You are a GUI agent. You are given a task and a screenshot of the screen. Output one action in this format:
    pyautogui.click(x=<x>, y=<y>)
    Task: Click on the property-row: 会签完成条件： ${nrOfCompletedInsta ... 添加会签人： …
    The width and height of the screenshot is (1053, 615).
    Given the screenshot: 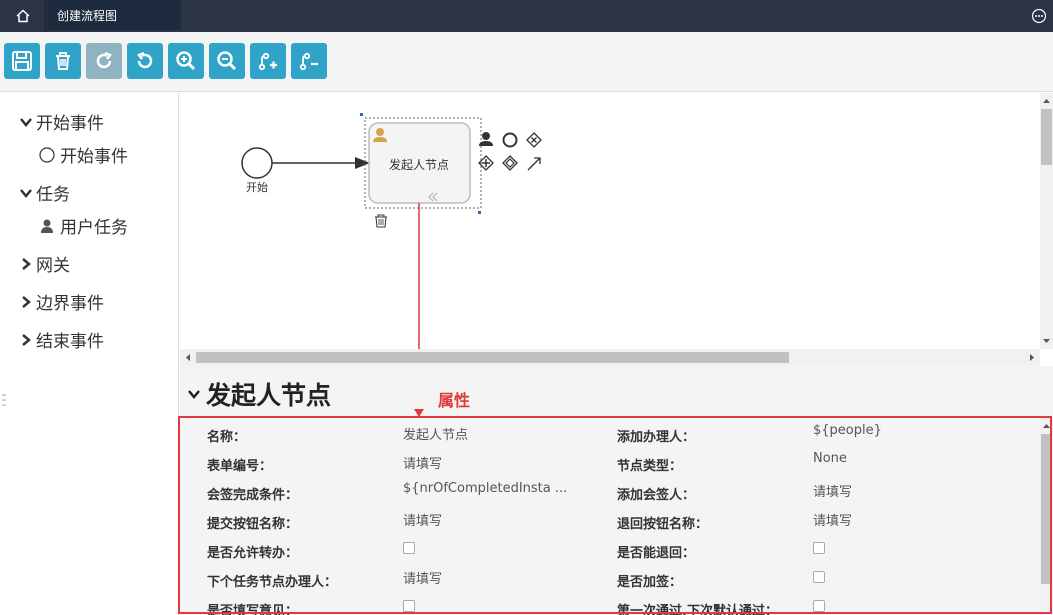 What is the action you would take?
    pyautogui.click(x=610, y=496)
    